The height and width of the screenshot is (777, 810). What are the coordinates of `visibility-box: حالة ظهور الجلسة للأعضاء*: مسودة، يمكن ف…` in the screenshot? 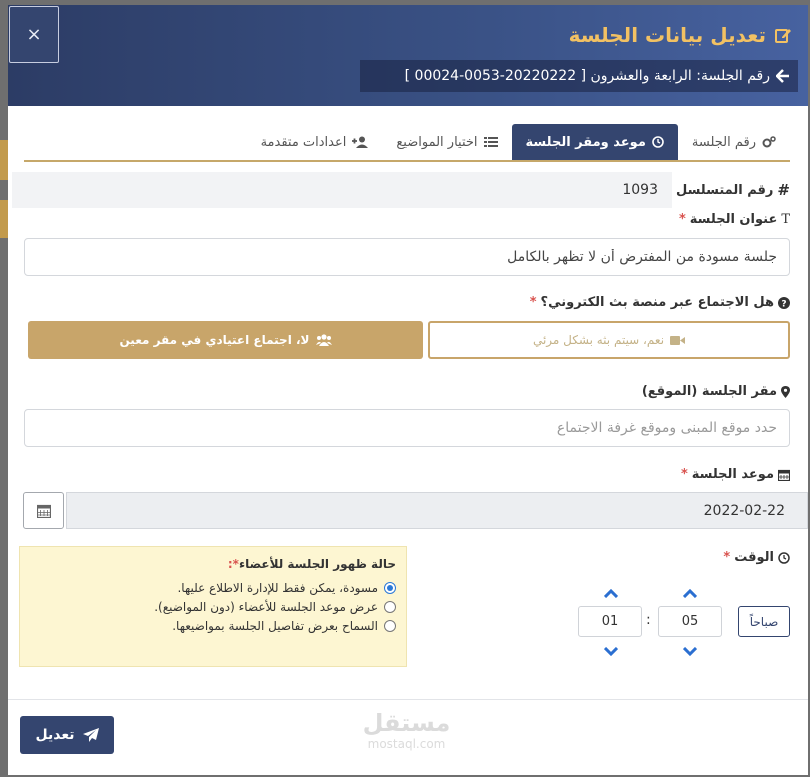 It's located at (213, 606).